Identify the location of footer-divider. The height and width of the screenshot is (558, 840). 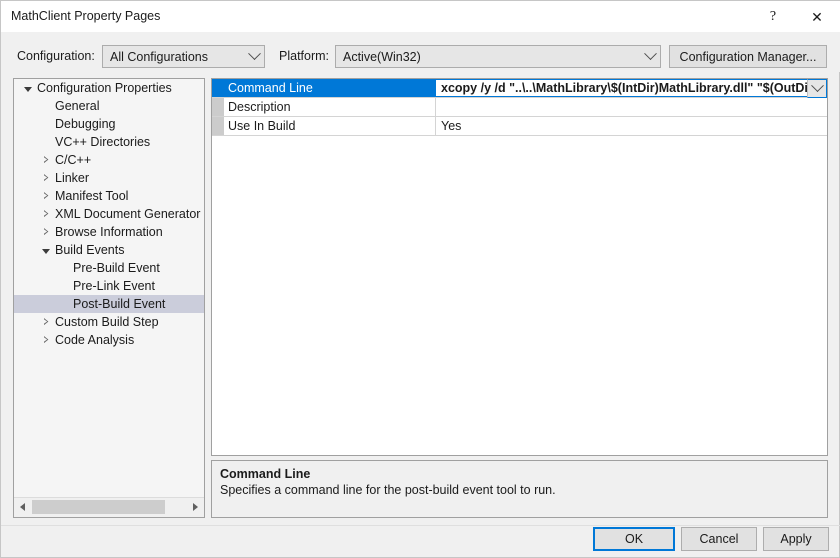
(420, 525).